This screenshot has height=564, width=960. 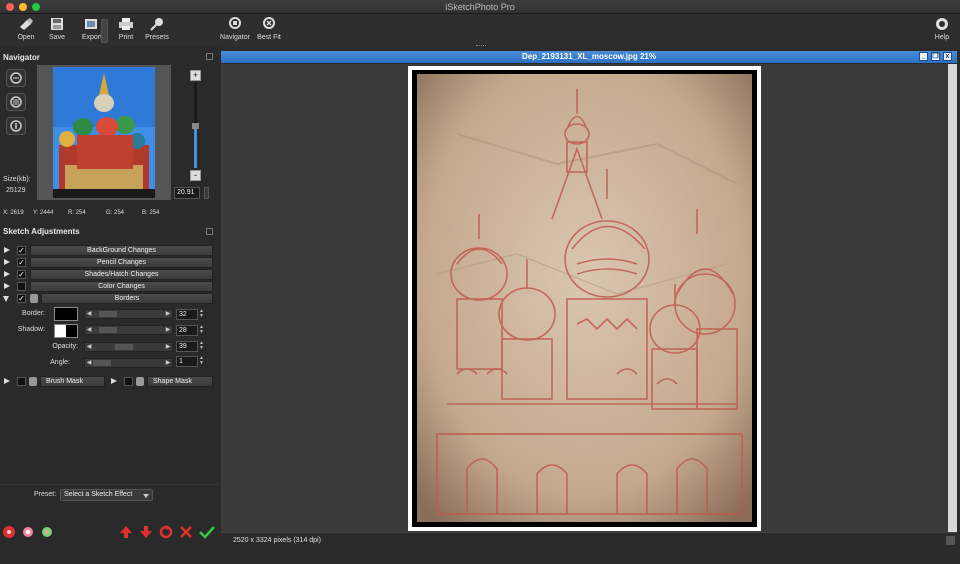 What do you see at coordinates (26, 29) in the screenshot?
I see `open-button: Open` at bounding box center [26, 29].